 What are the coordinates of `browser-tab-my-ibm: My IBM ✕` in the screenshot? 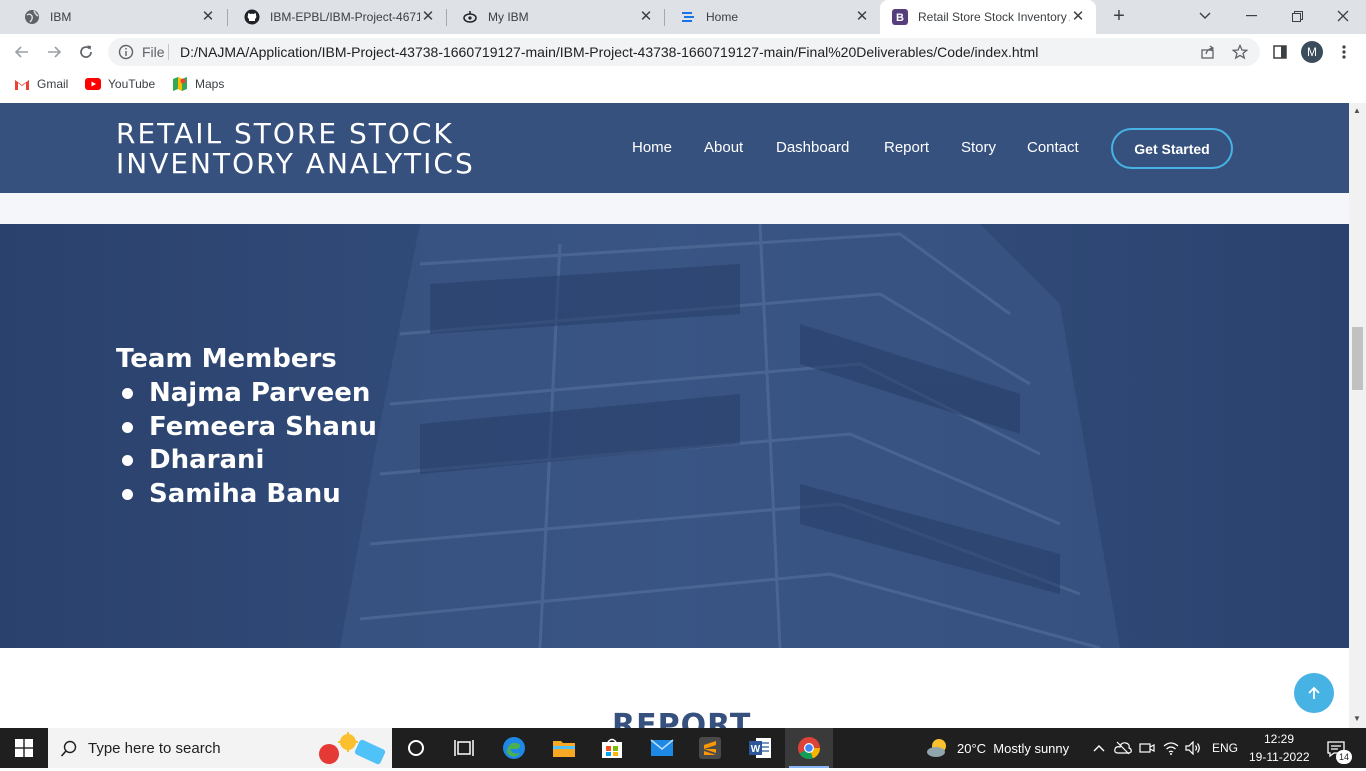 It's located at (555, 17).